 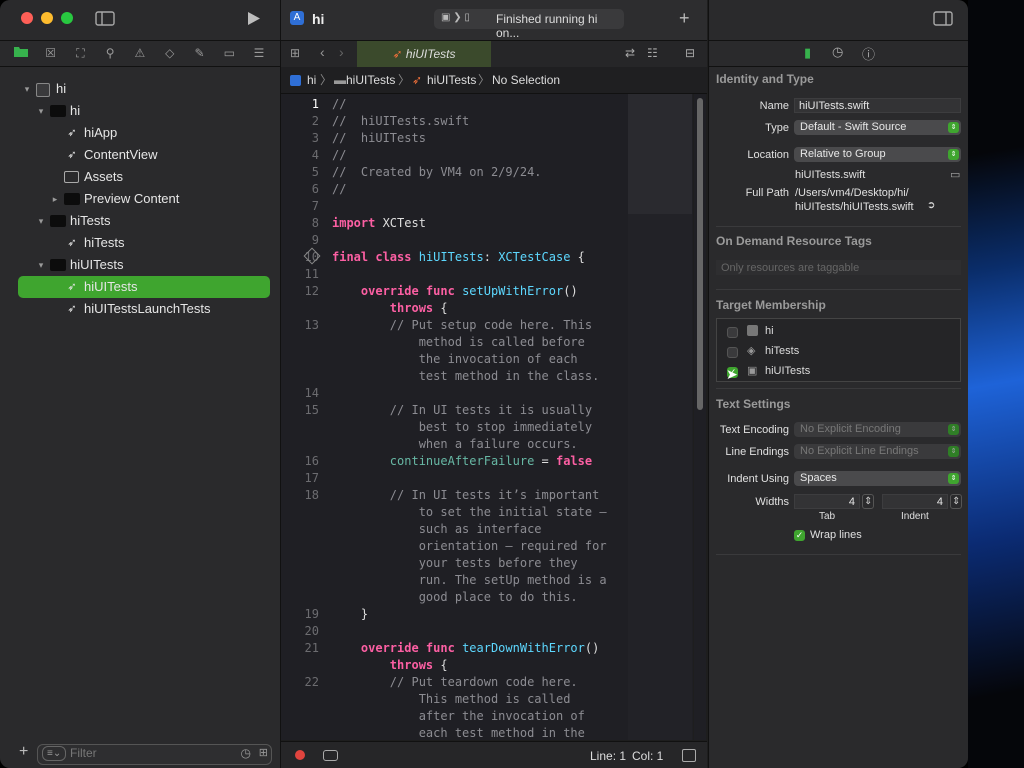 I want to click on code-line: orientation – required for, so click(x=469, y=546).